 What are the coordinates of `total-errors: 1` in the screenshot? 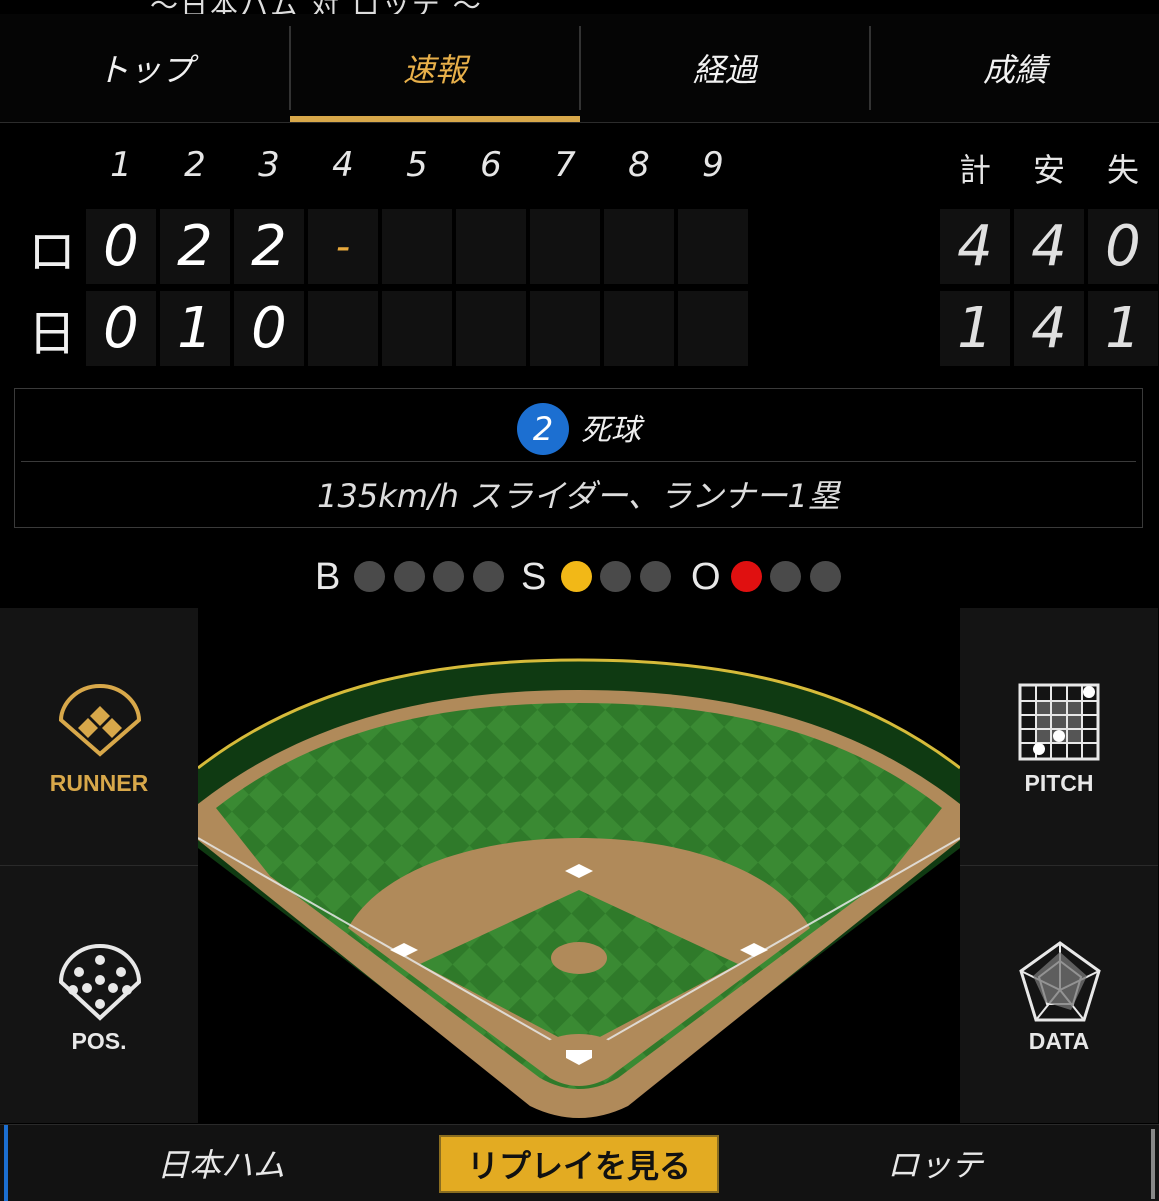 It's located at (1123, 328).